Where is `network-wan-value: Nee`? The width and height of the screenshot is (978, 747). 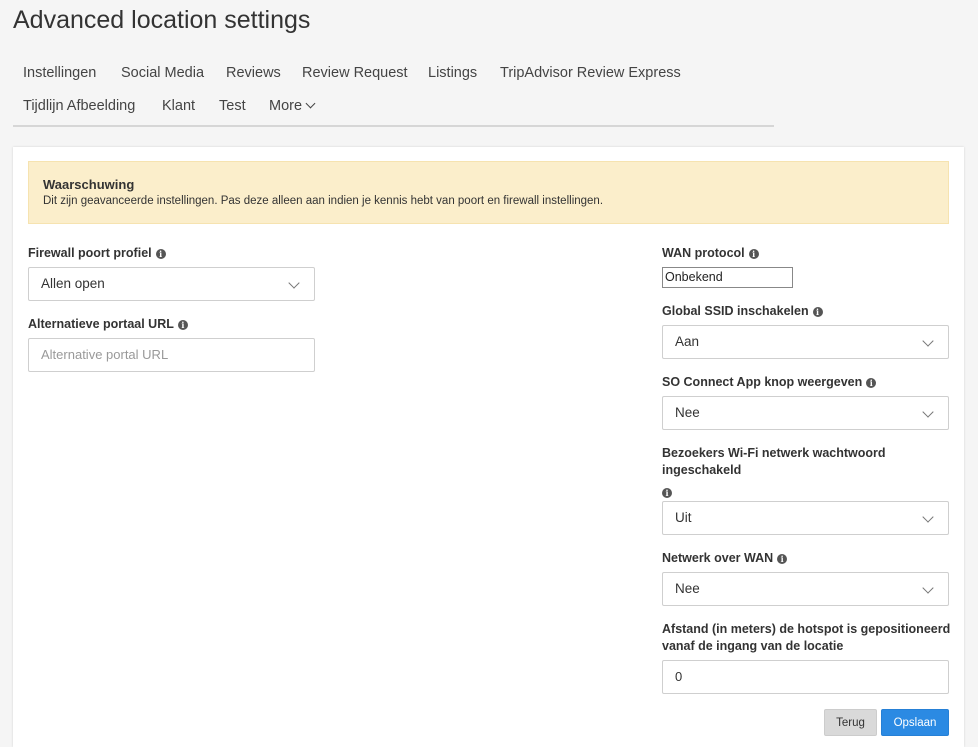 network-wan-value: Nee is located at coordinates (687, 588).